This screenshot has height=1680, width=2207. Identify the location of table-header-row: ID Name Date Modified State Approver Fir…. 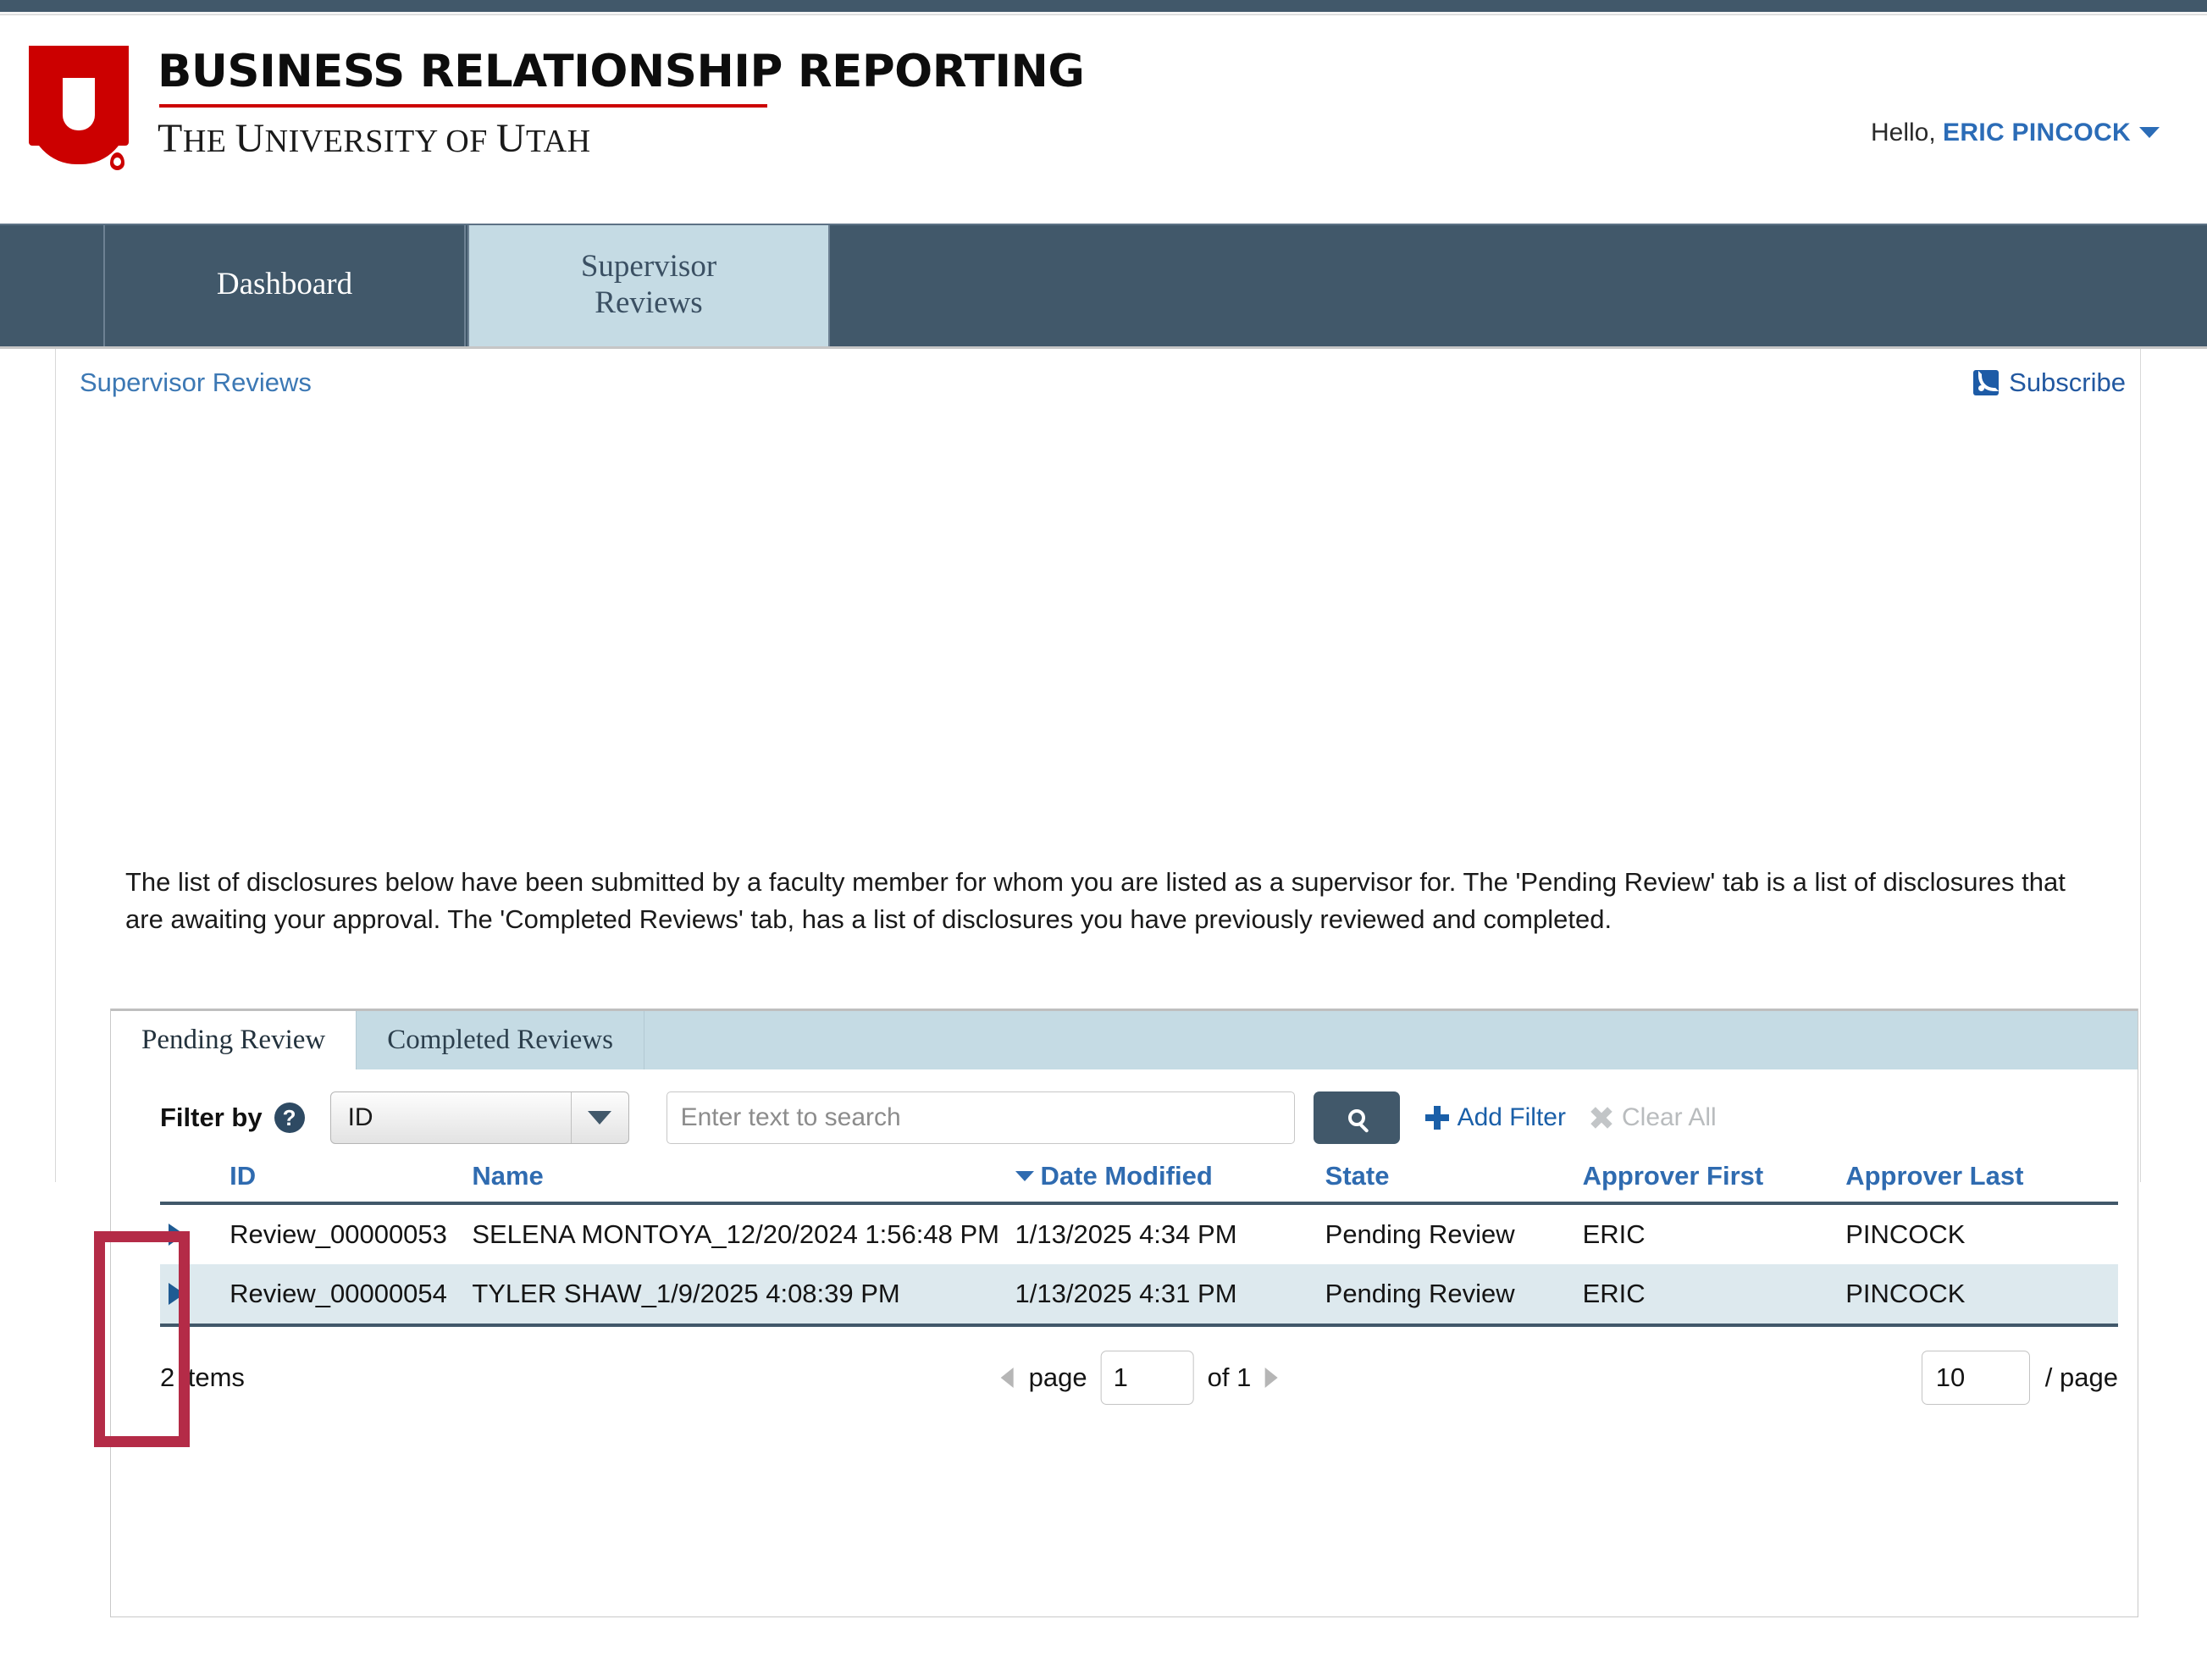
(1139, 1183).